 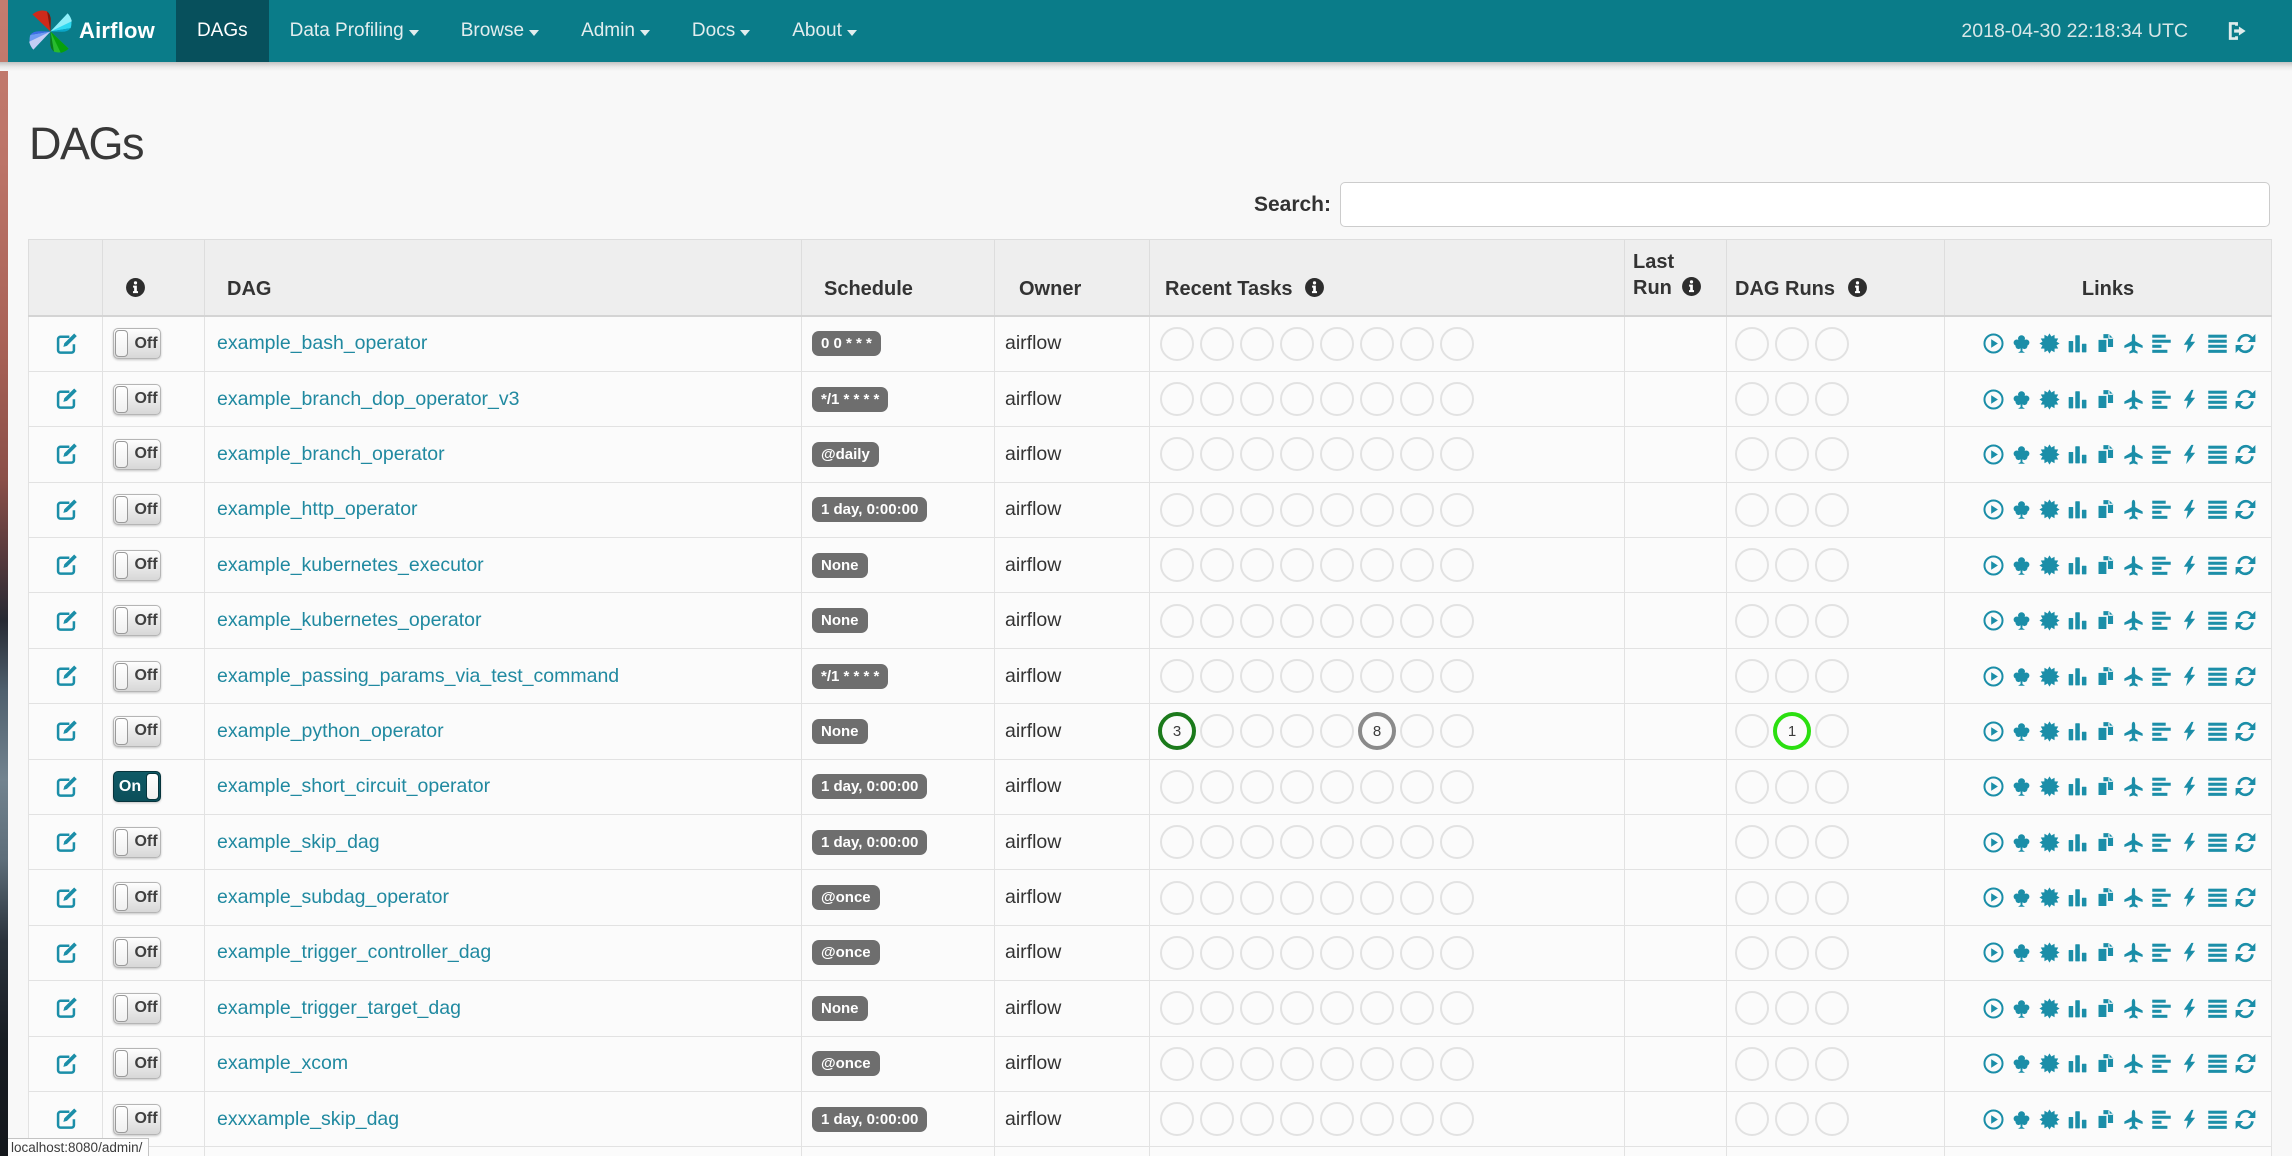 What do you see at coordinates (308, 1119) in the screenshot?
I see `dag-link: exxxample_skip_dag` at bounding box center [308, 1119].